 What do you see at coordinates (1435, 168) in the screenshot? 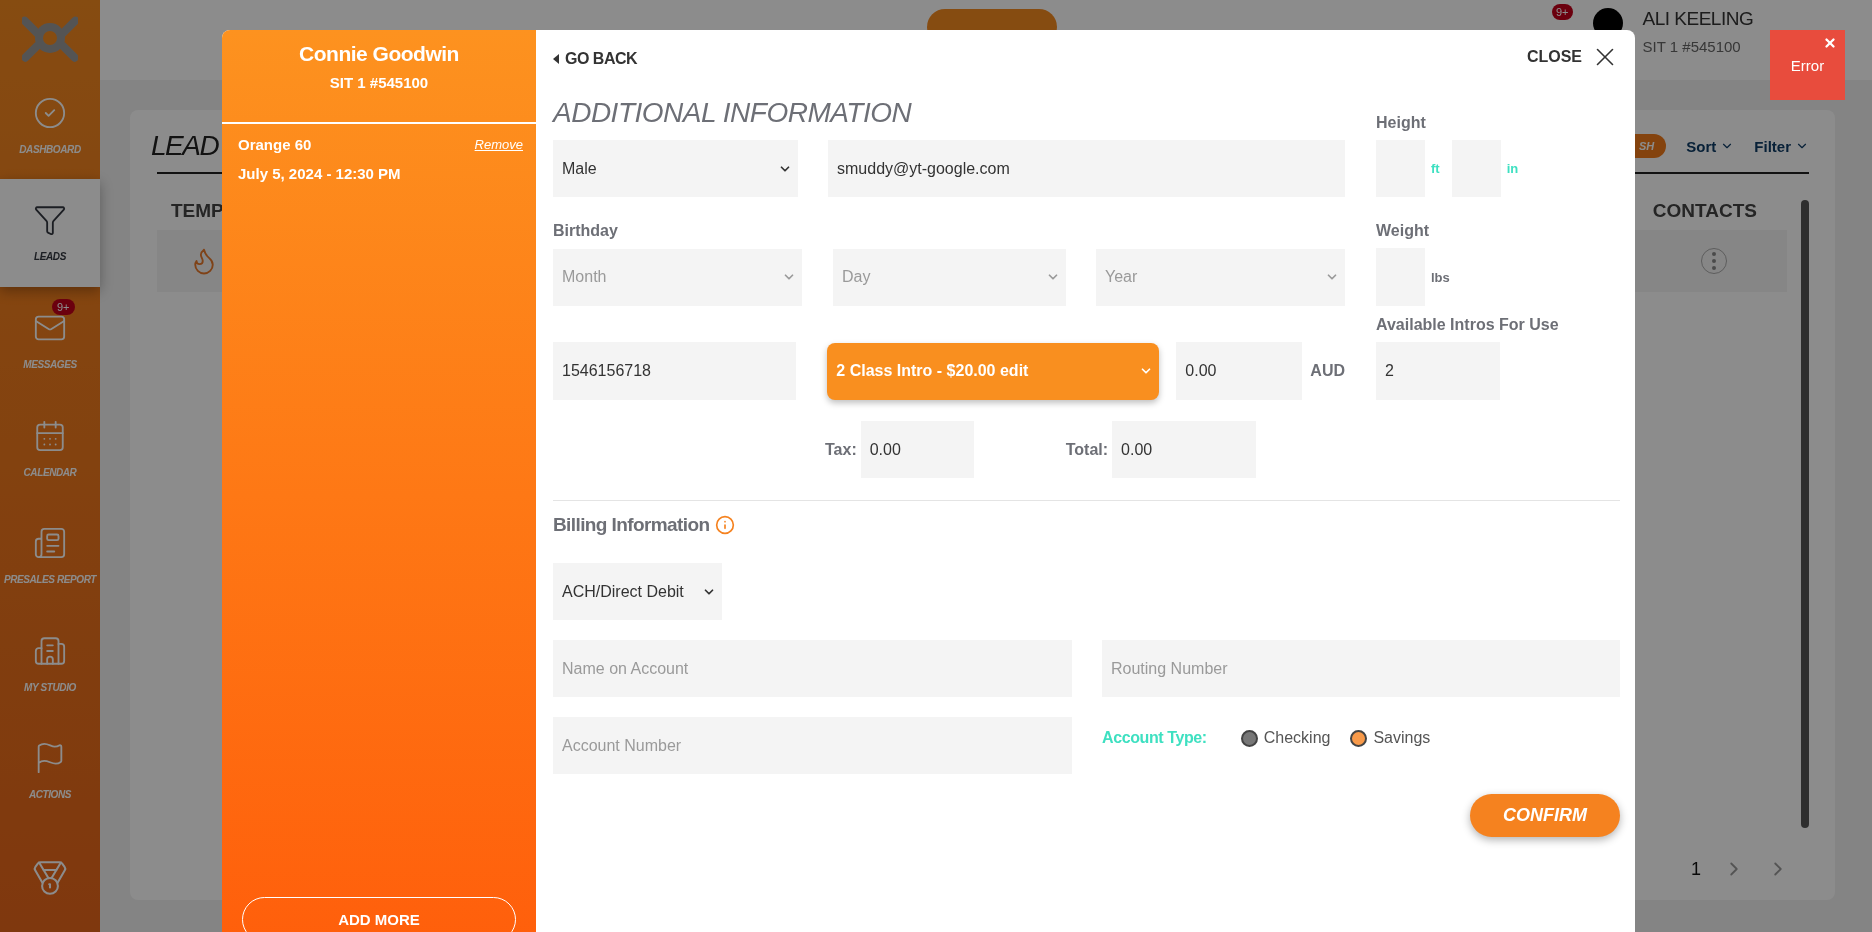
I see `unit-label: ft` at bounding box center [1435, 168].